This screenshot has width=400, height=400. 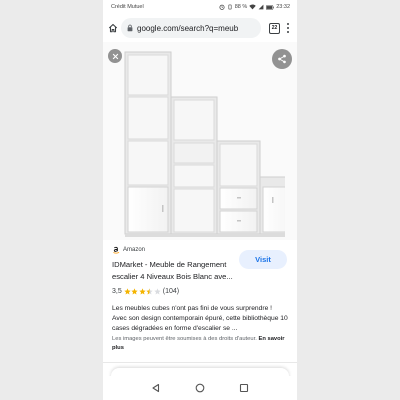 I want to click on review-count: (104), so click(x=171, y=291).